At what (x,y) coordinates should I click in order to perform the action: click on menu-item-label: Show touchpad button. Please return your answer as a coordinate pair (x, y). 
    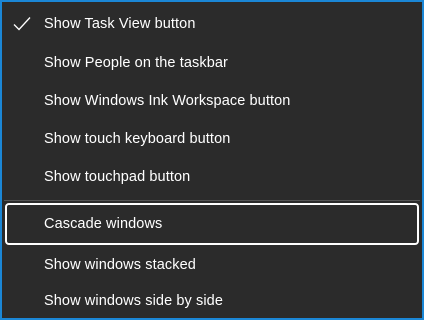
    Looking at the image, I should click on (117, 177).